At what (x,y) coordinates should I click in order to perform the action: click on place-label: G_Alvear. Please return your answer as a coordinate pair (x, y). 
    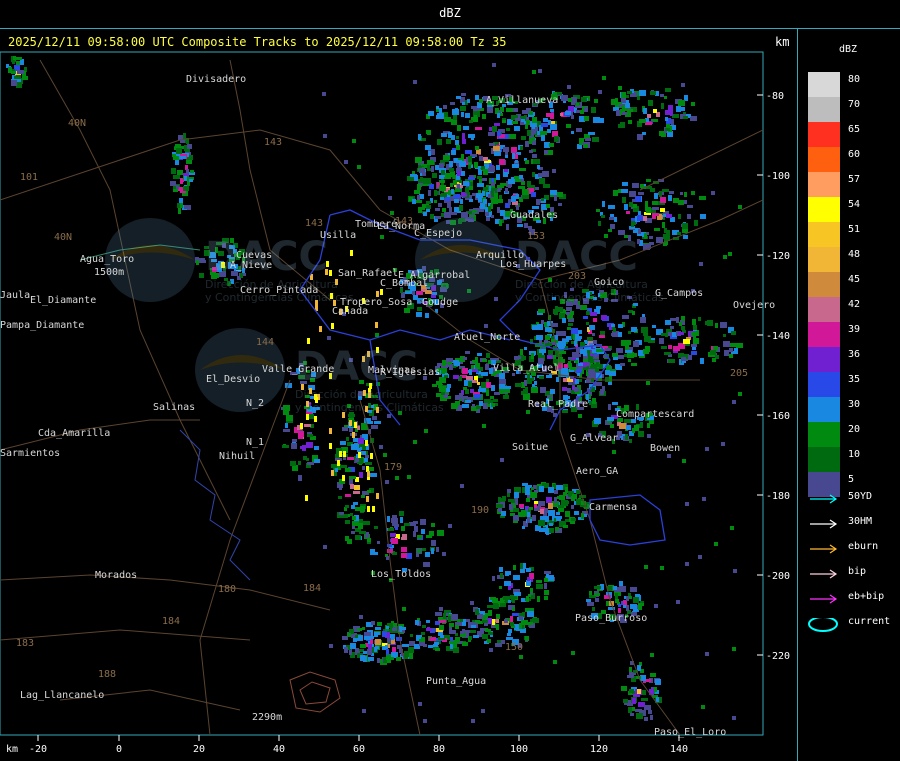
    Looking at the image, I should click on (594, 438).